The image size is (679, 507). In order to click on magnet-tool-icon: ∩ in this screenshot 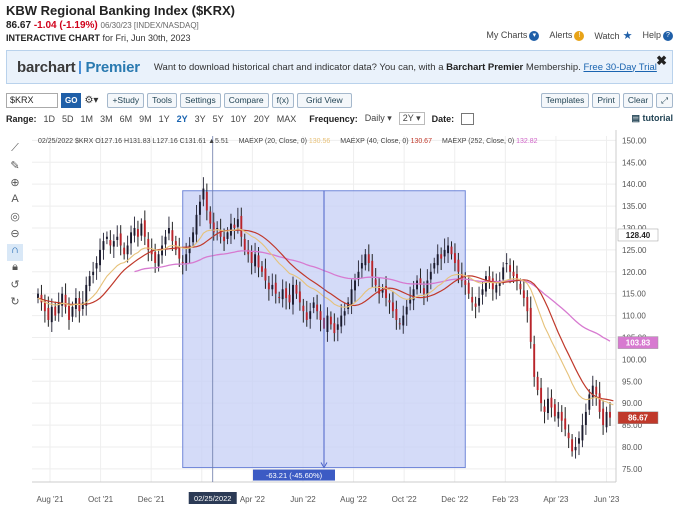, I will do `click(15, 252)`.